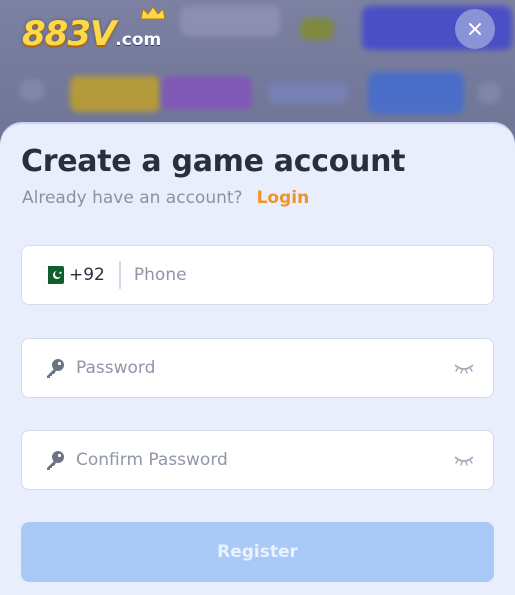 Image resolution: width=515 pixels, height=595 pixels. What do you see at coordinates (119, 275) in the screenshot?
I see `field-divider` at bounding box center [119, 275].